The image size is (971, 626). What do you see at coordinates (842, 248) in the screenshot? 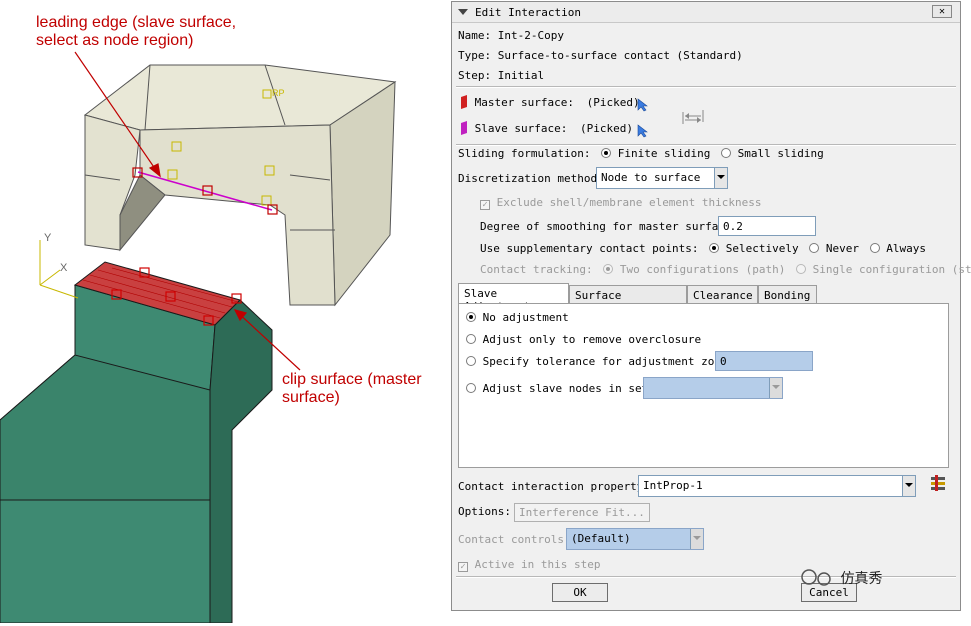
I see `never-label: Never` at bounding box center [842, 248].